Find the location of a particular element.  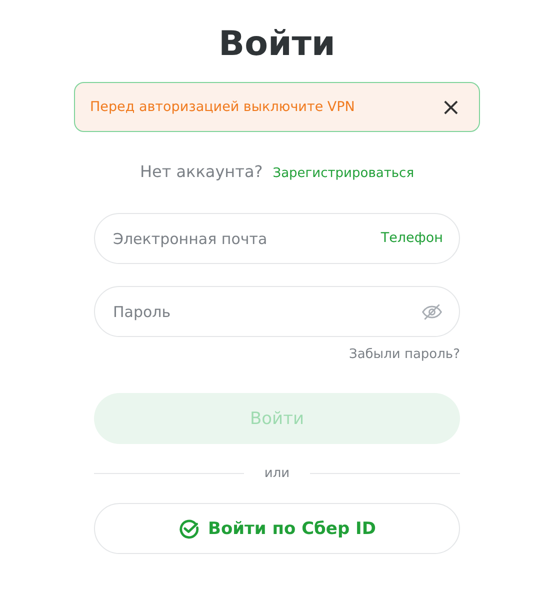

phone-link: Телефон is located at coordinates (411, 238).